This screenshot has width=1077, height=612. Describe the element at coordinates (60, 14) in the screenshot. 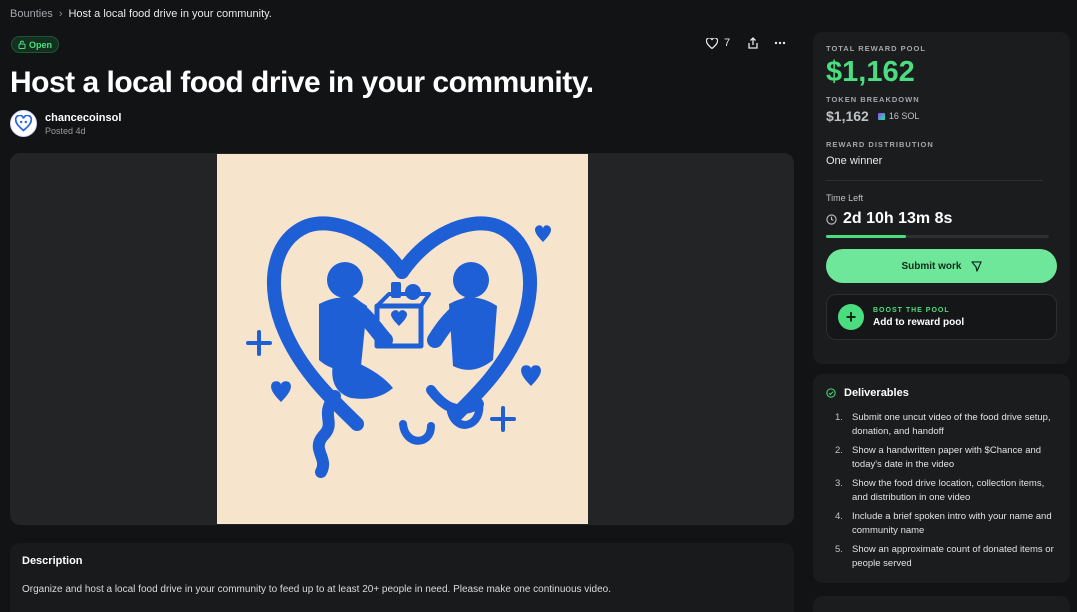

I see `chevron-right-icon: ›` at that location.